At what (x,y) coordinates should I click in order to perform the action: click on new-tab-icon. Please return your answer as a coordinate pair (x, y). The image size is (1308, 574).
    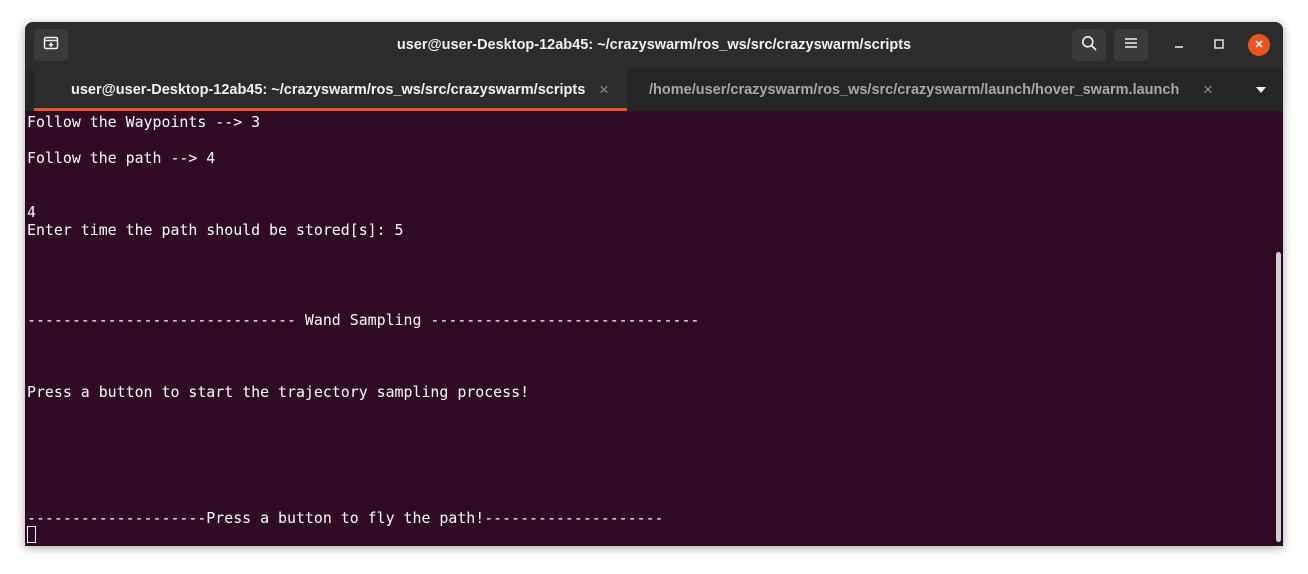
    Looking at the image, I should click on (51, 45).